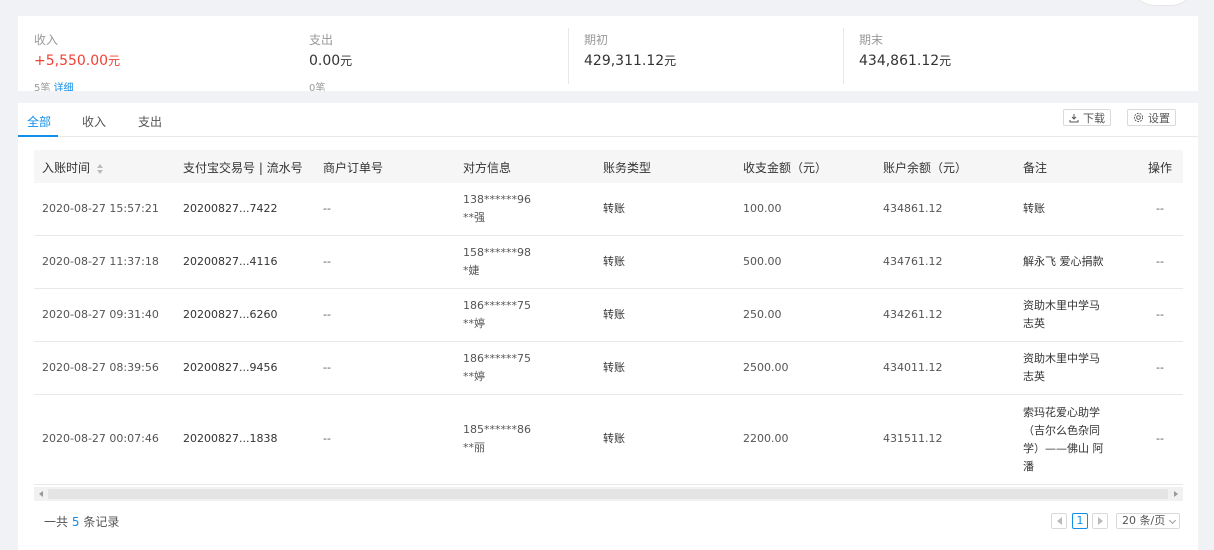 Image resolution: width=1214 pixels, height=550 pixels. I want to click on col-action: 操作, so click(1160, 168).